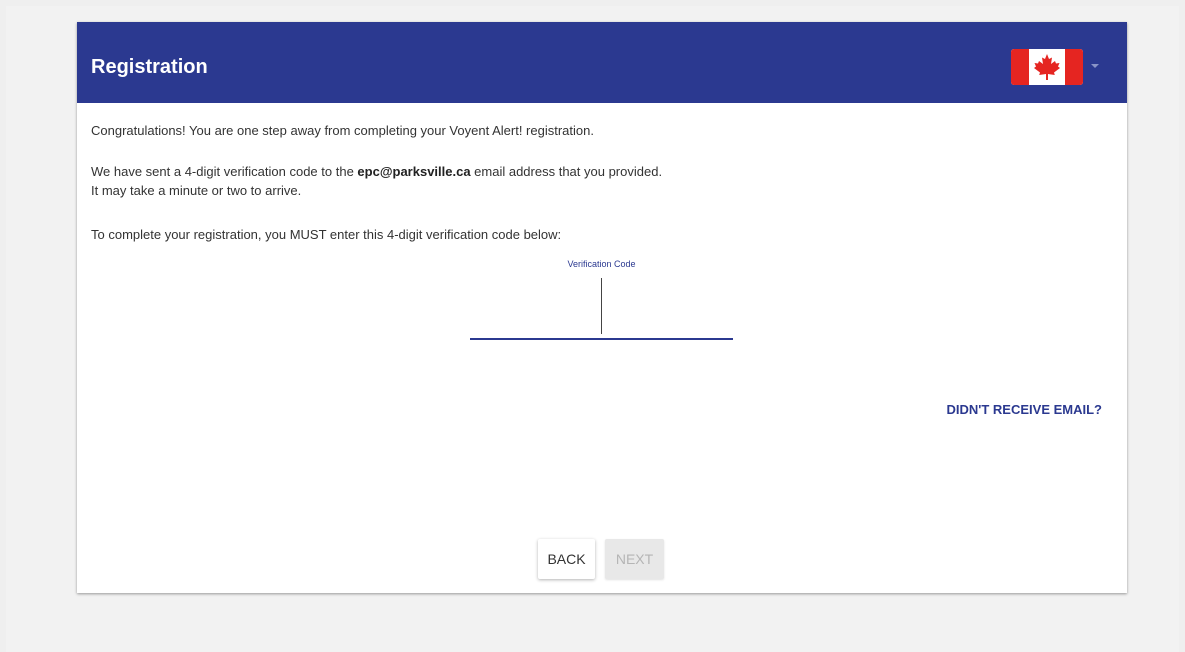  What do you see at coordinates (414, 171) in the screenshot?
I see `email-address: epc@parksville.ca` at bounding box center [414, 171].